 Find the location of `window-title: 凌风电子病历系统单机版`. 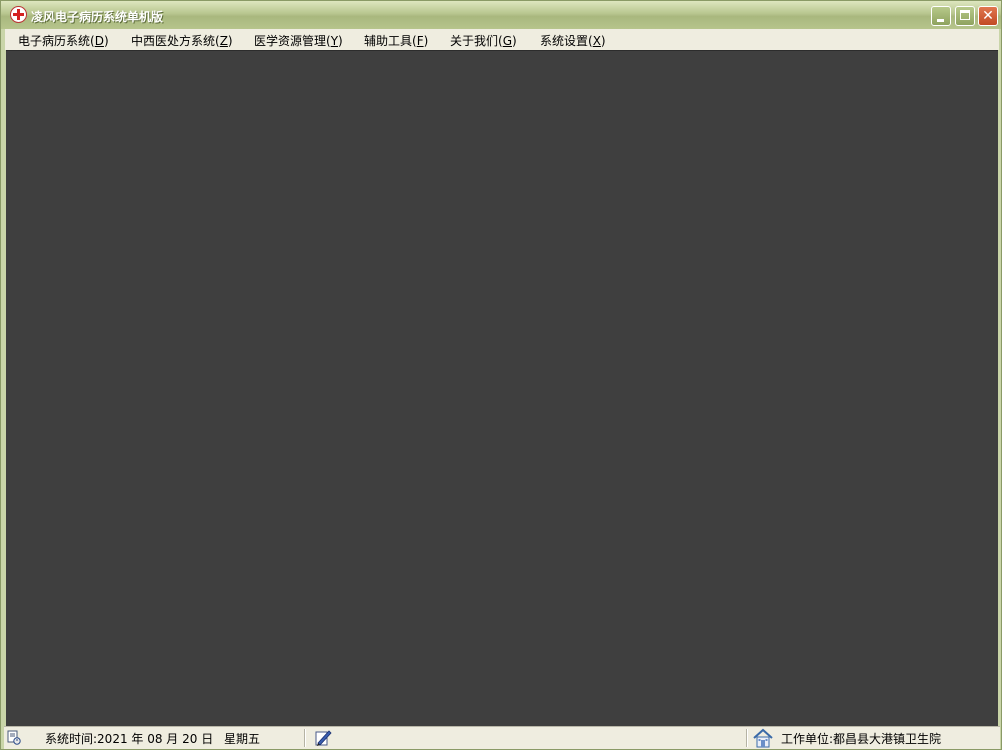

window-title: 凌风电子病历系统单机版 is located at coordinates (97, 17).